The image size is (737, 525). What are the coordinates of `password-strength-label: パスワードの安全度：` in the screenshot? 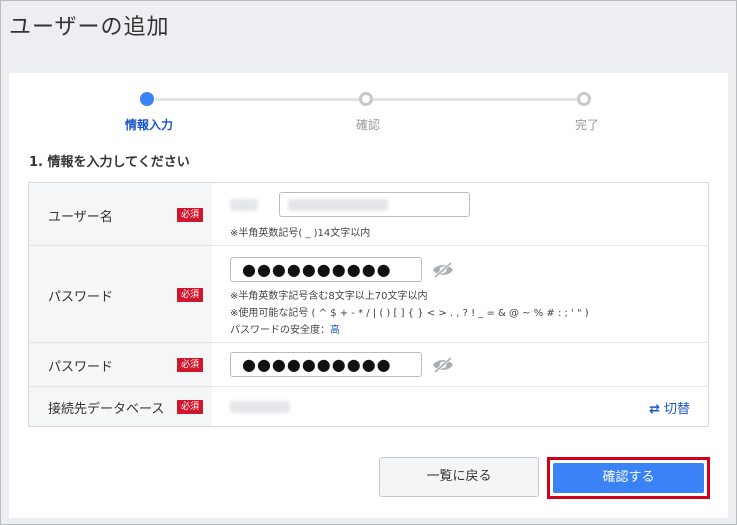 It's located at (280, 330).